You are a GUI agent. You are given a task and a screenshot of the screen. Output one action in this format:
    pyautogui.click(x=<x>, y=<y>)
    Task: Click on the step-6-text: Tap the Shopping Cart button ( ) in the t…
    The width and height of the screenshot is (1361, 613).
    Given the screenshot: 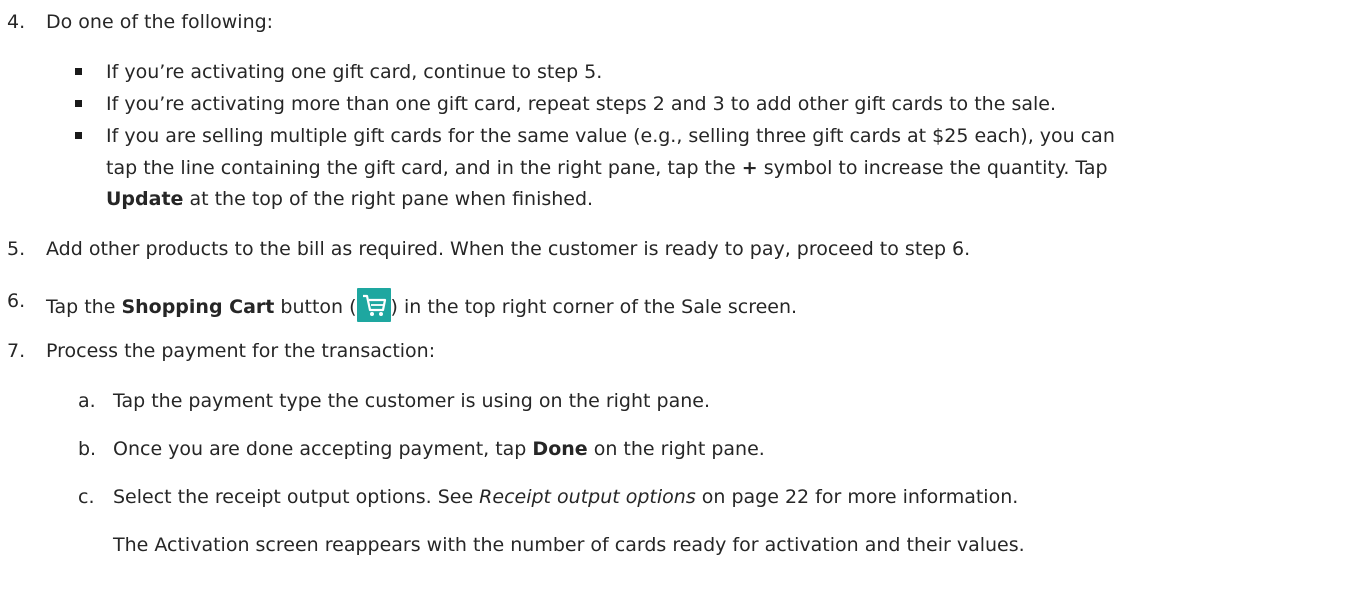 What is the action you would take?
    pyautogui.click(x=421, y=305)
    